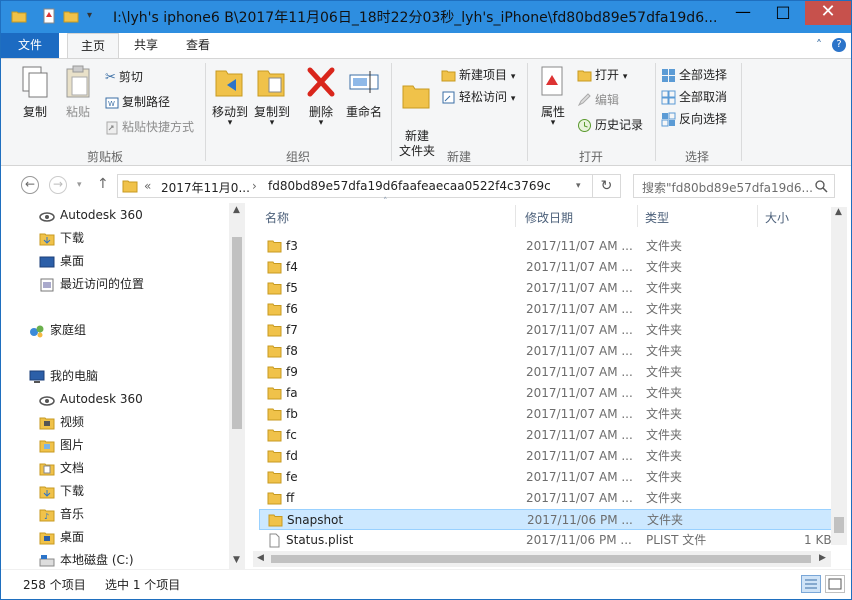 The image size is (852, 600). Describe the element at coordinates (549, 414) in the screenshot. I see `file-row: fb 2017/11/07 AM ... 文件夹` at that location.